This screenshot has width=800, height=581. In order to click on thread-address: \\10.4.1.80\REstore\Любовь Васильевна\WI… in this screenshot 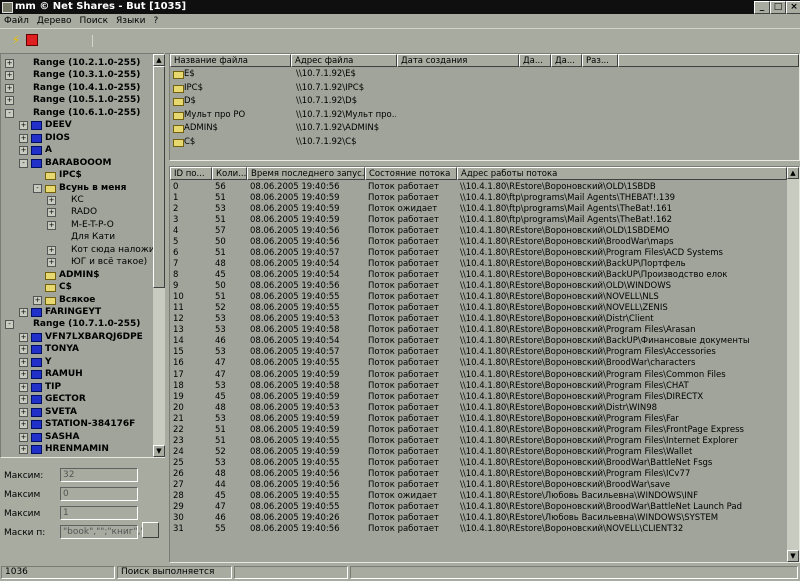, I will do `click(622, 496)`.